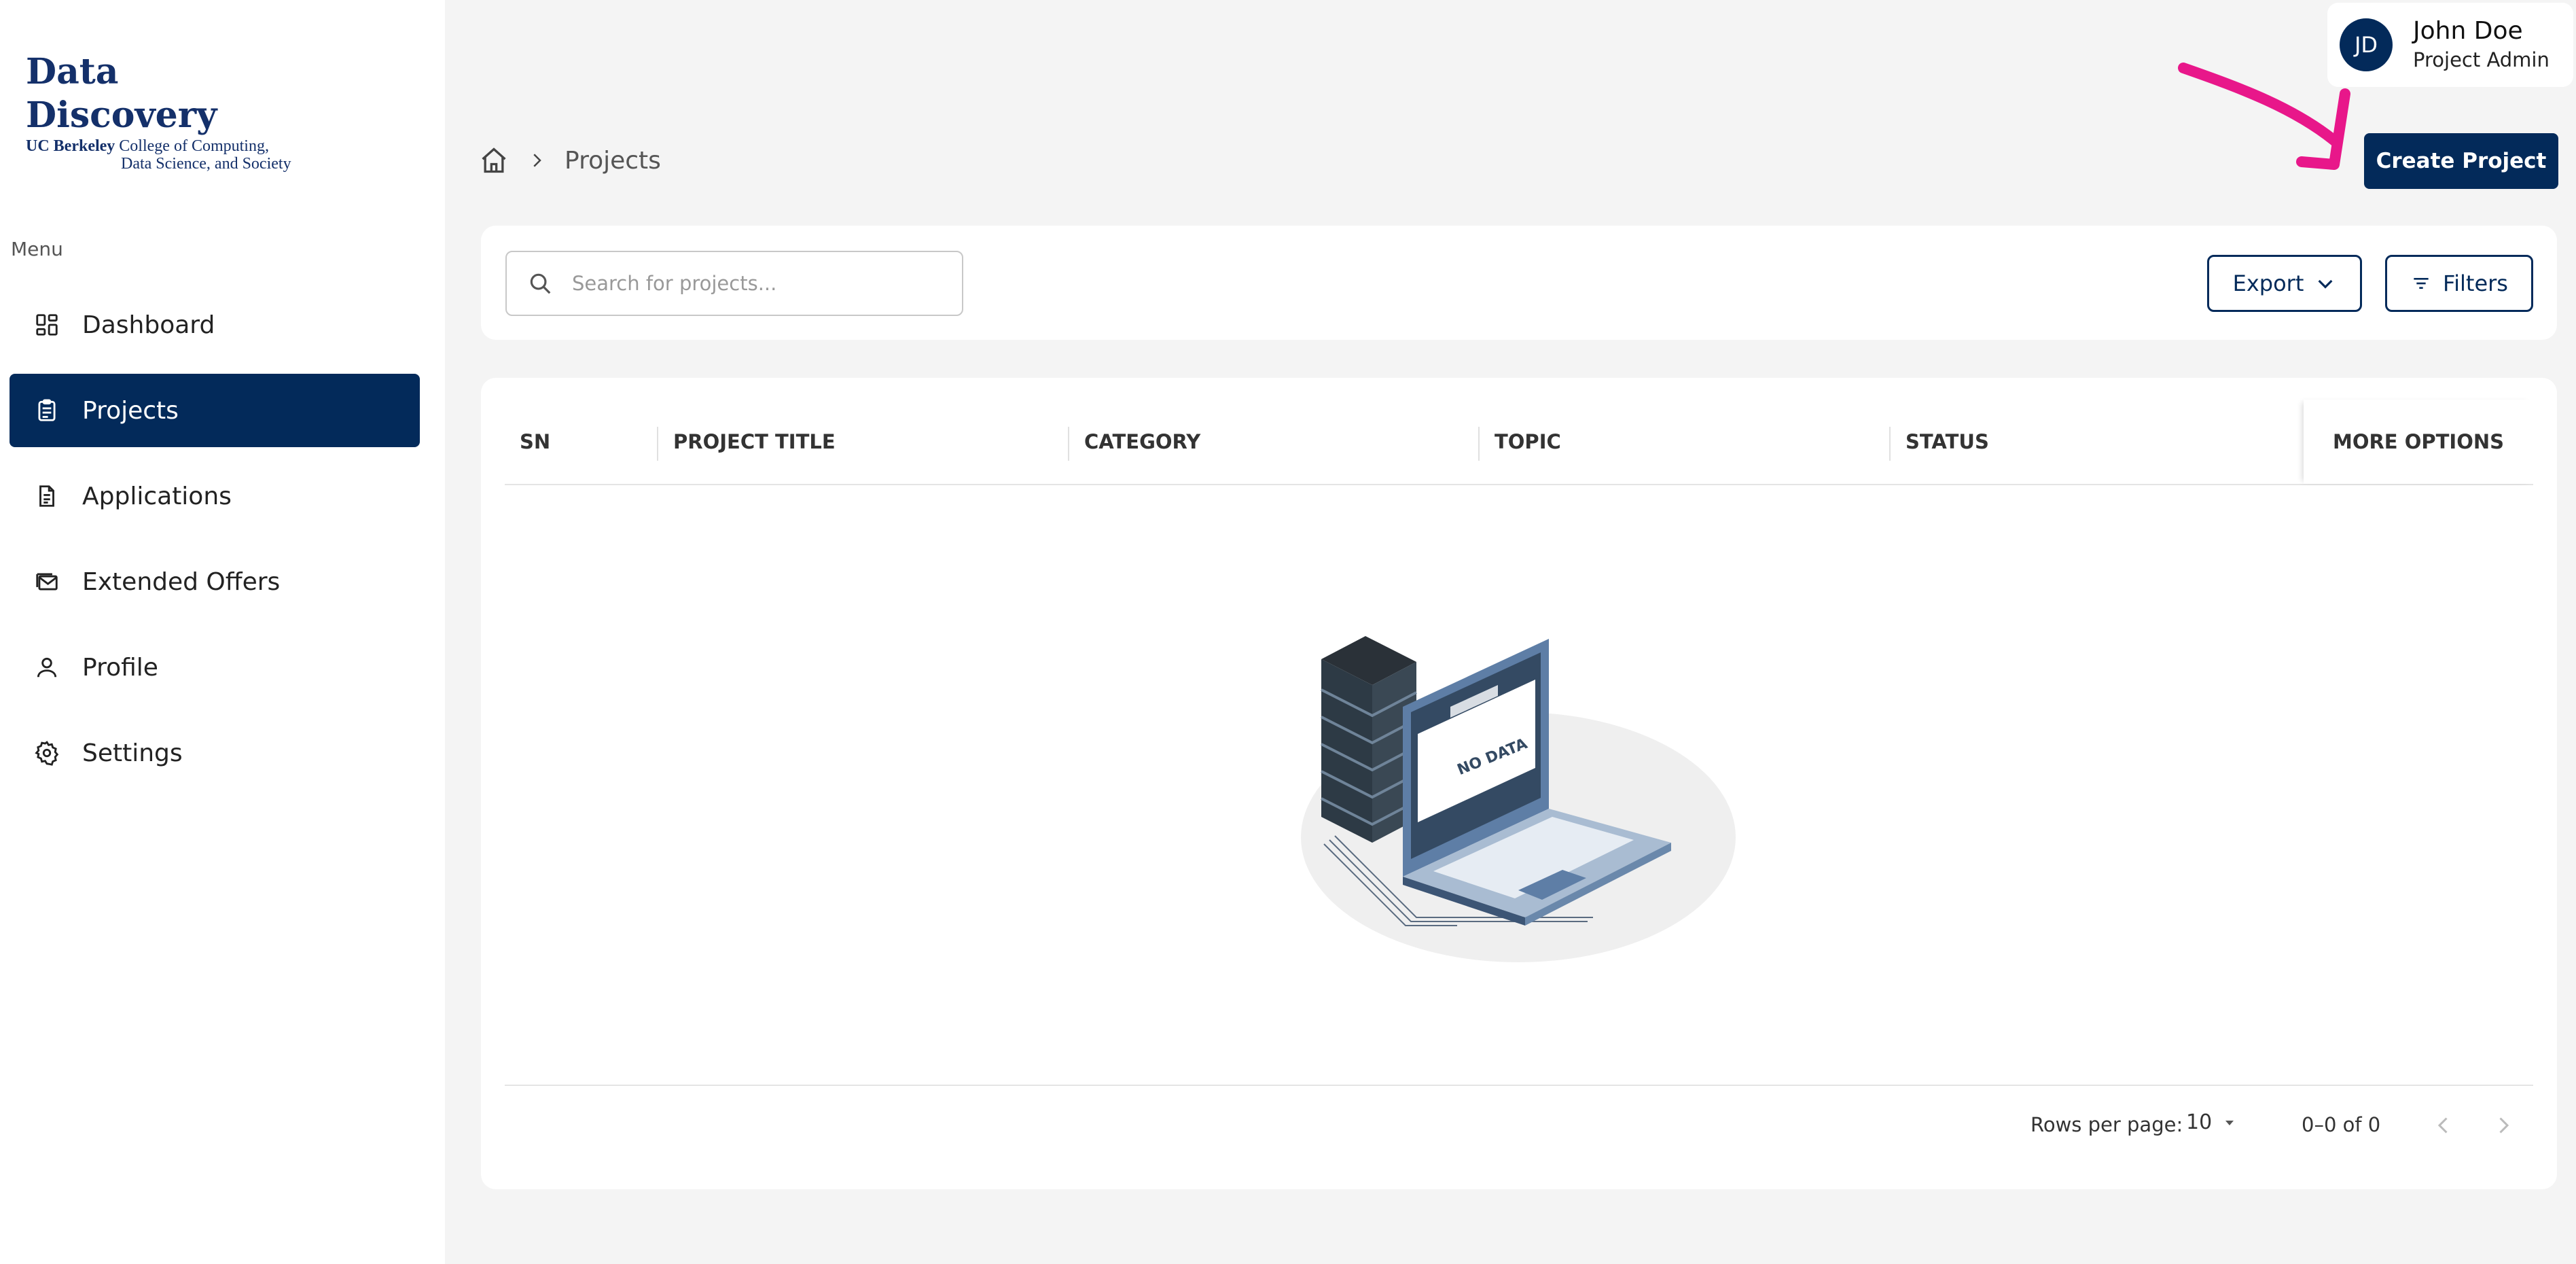 The width and height of the screenshot is (2576, 1264). I want to click on sidebar-item-label: Settings, so click(132, 753).